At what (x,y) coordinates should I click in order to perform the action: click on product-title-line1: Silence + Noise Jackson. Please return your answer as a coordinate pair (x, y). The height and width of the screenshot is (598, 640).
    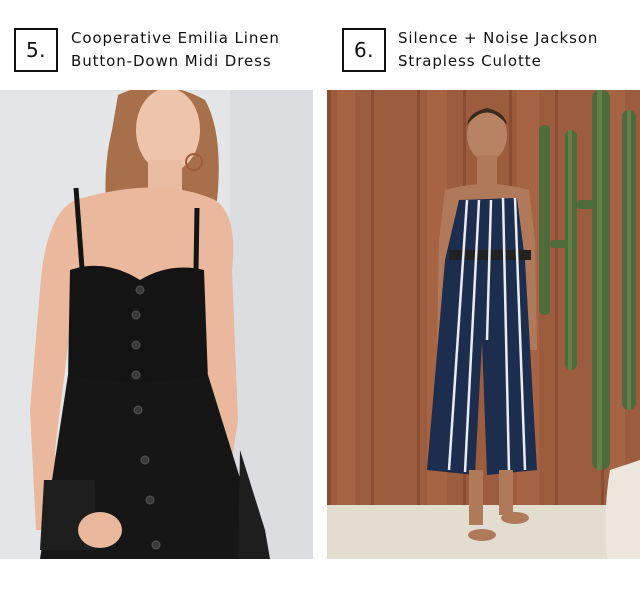
    Looking at the image, I should click on (498, 38).